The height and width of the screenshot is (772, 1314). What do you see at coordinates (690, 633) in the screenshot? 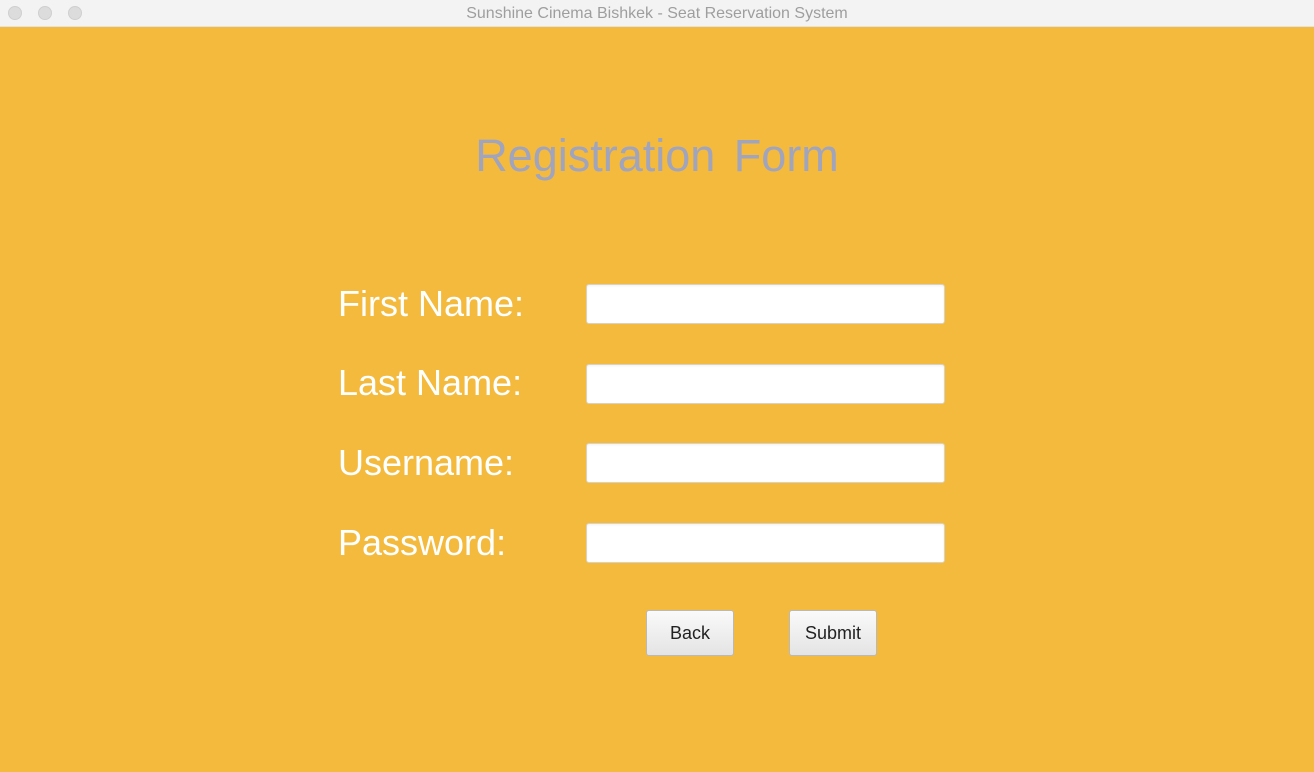
I see `back-button: Back` at bounding box center [690, 633].